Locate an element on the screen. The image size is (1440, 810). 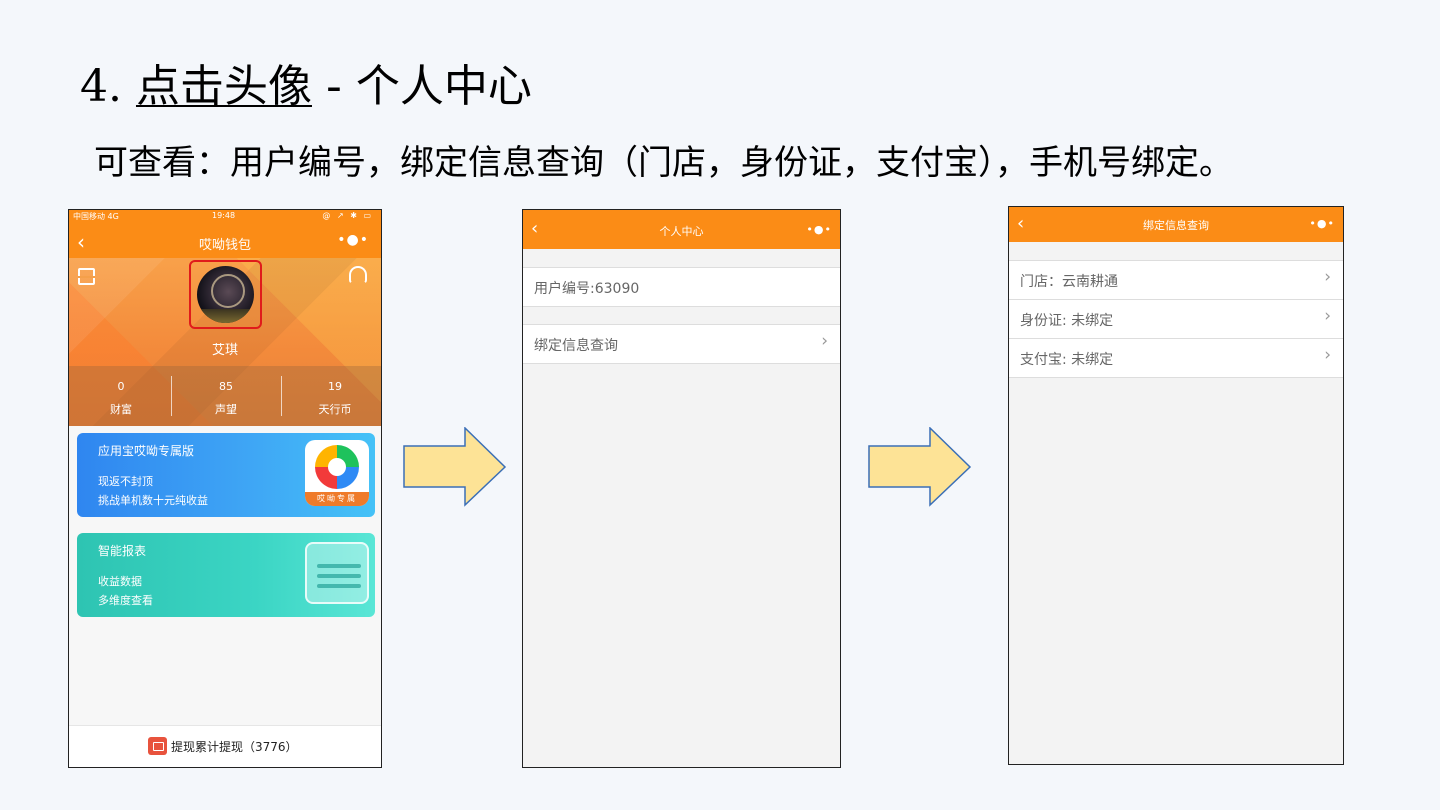
title-link: 点击头像 is located at coordinates (224, 86).